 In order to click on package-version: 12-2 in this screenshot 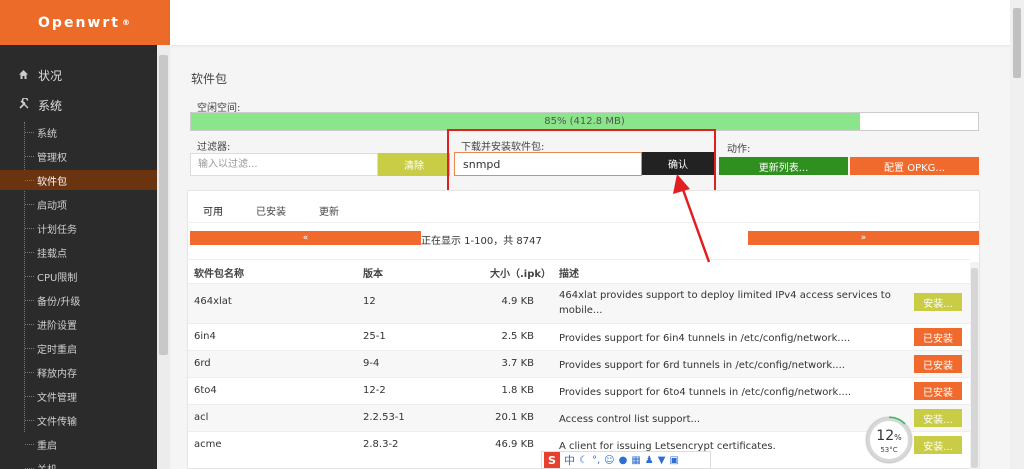, I will do `click(374, 390)`.